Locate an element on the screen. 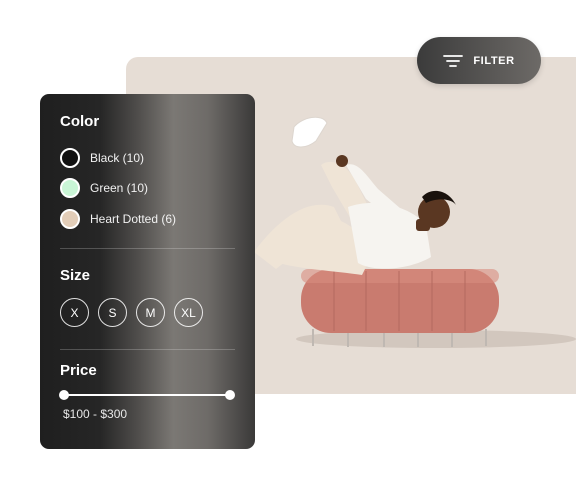 This screenshot has width=576, height=484. price-range-label: $100 - $300 is located at coordinates (95, 414).